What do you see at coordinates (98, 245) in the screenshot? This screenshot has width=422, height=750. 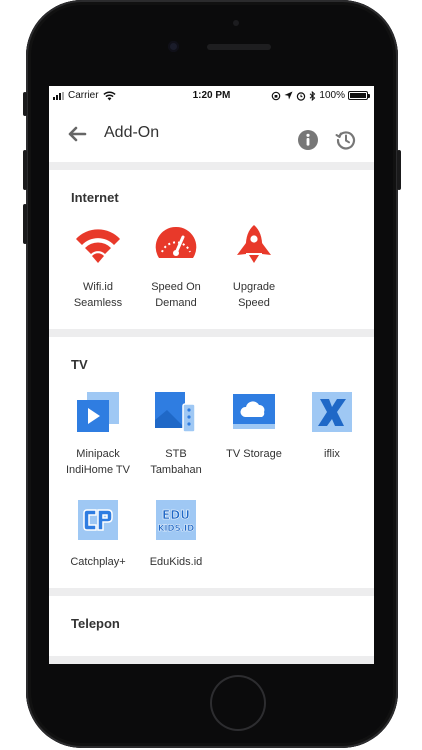 I see `wifi-icon` at bounding box center [98, 245].